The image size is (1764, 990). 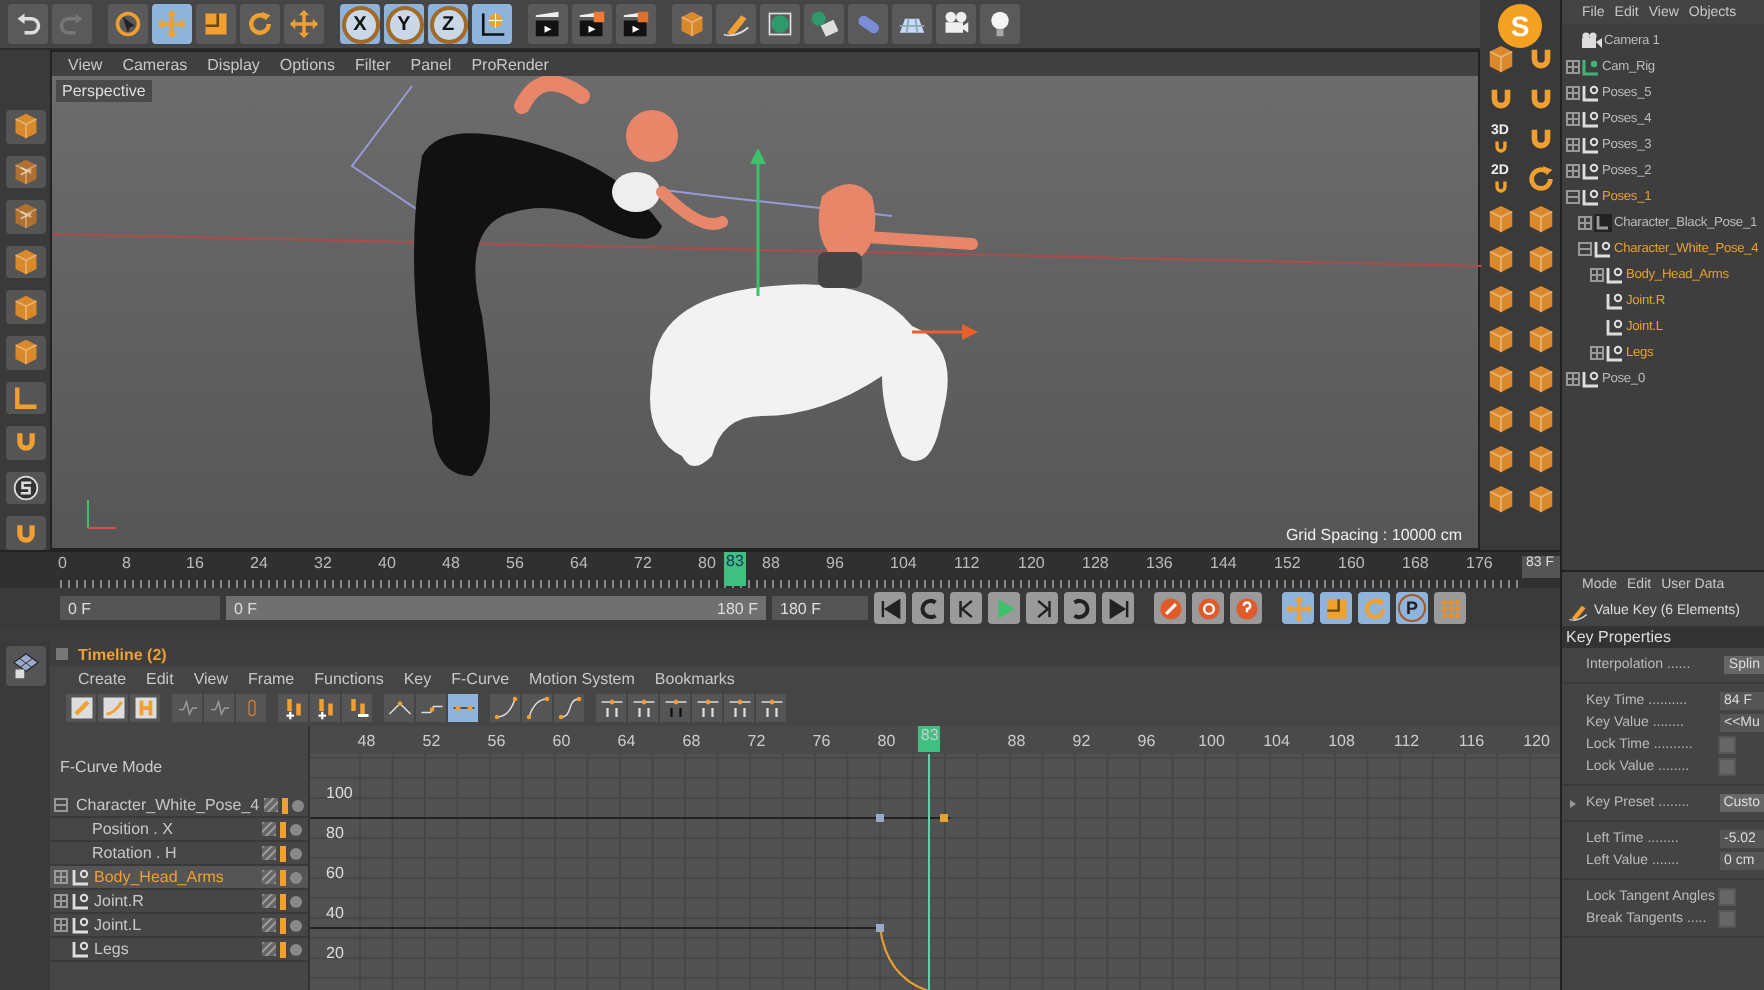 What do you see at coordinates (1412, 608) in the screenshot?
I see `parameter-key-button: P` at bounding box center [1412, 608].